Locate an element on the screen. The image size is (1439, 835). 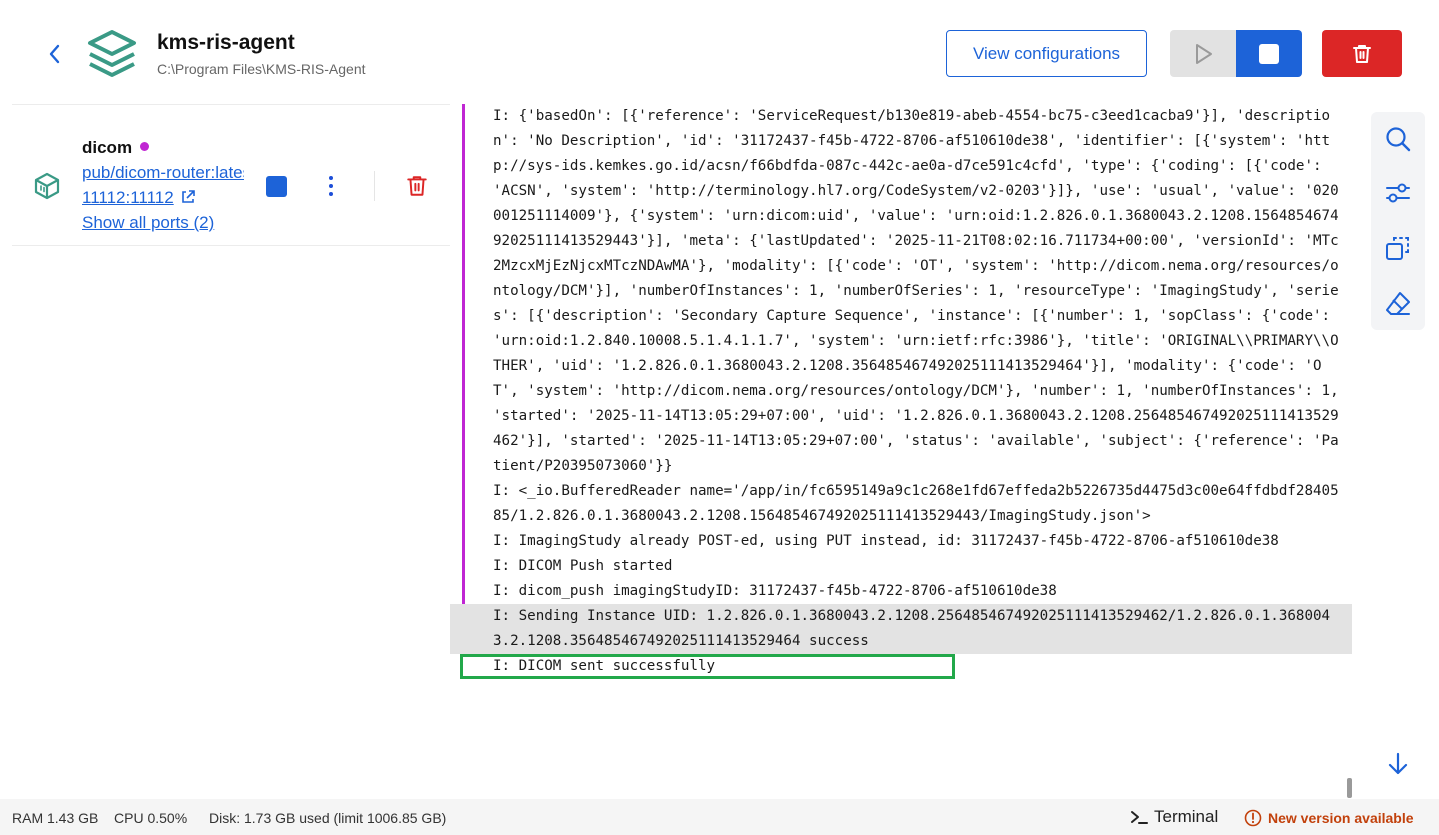
more-options-icon is located at coordinates (331, 186).